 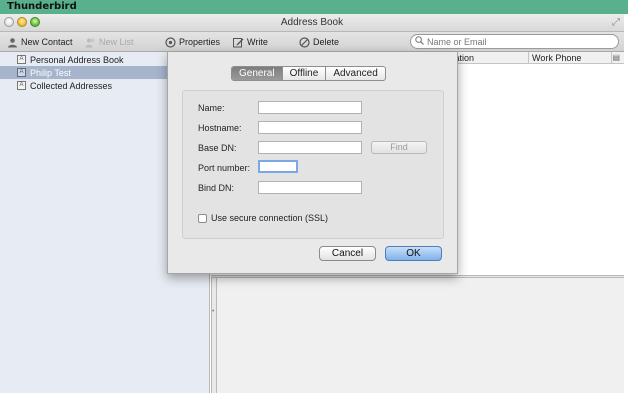 I want to click on delete-label: Delete, so click(x=326, y=42).